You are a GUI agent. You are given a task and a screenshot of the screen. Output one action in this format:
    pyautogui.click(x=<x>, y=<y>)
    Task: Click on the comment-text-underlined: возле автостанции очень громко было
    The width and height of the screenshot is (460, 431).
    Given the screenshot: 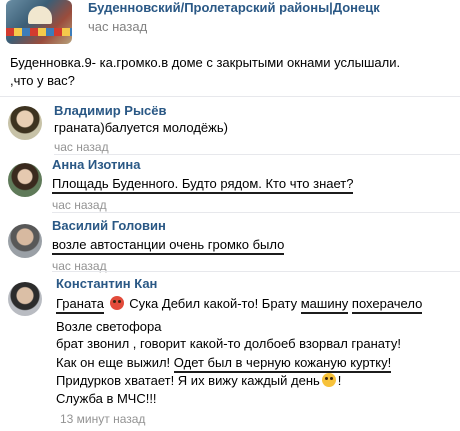 What is the action you would take?
    pyautogui.click(x=168, y=246)
    